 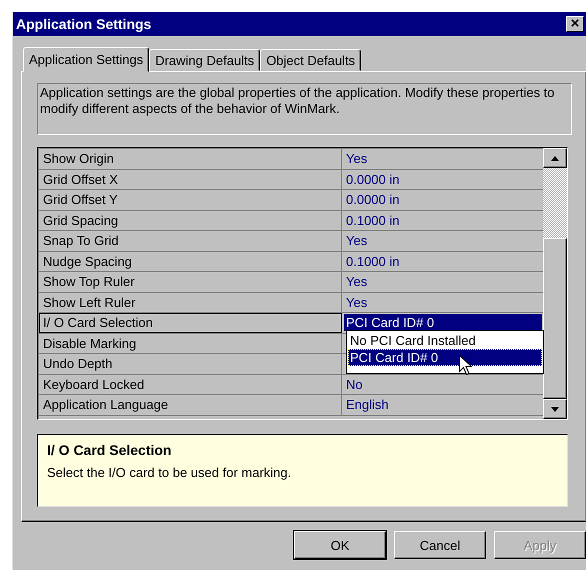 What do you see at coordinates (109, 450) in the screenshot?
I see `help-title: I/ O Card Selection` at bounding box center [109, 450].